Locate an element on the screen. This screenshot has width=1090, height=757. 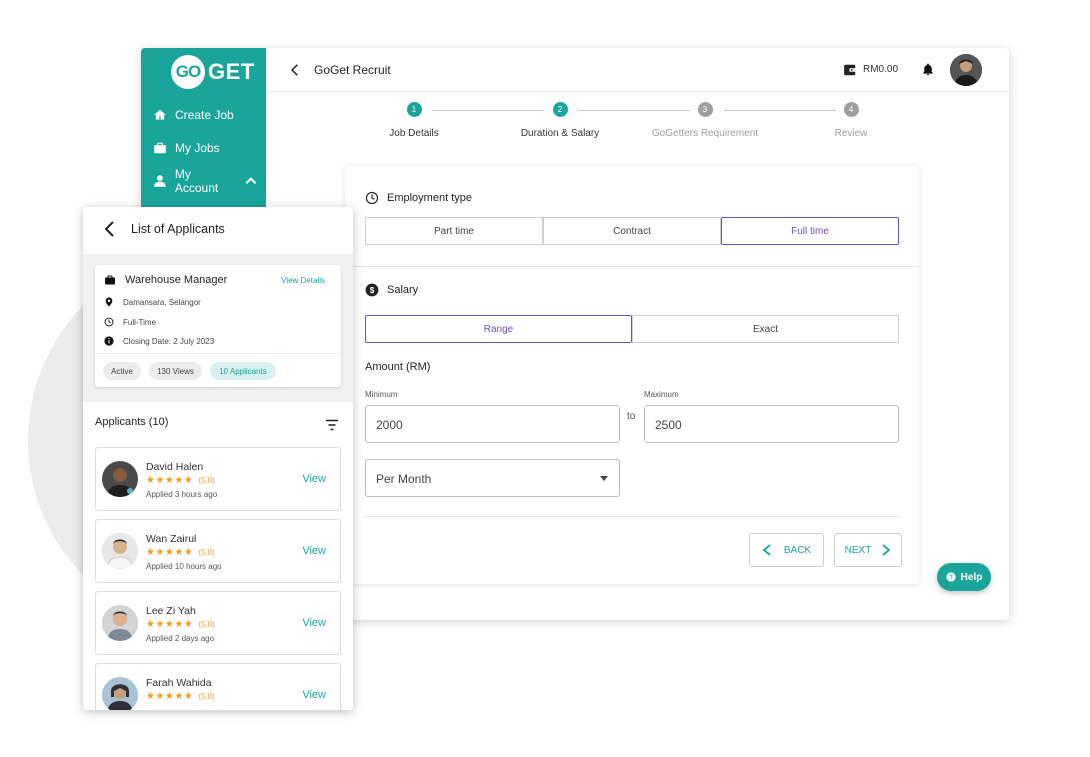
panel-title: List of Applicants is located at coordinates (178, 229).